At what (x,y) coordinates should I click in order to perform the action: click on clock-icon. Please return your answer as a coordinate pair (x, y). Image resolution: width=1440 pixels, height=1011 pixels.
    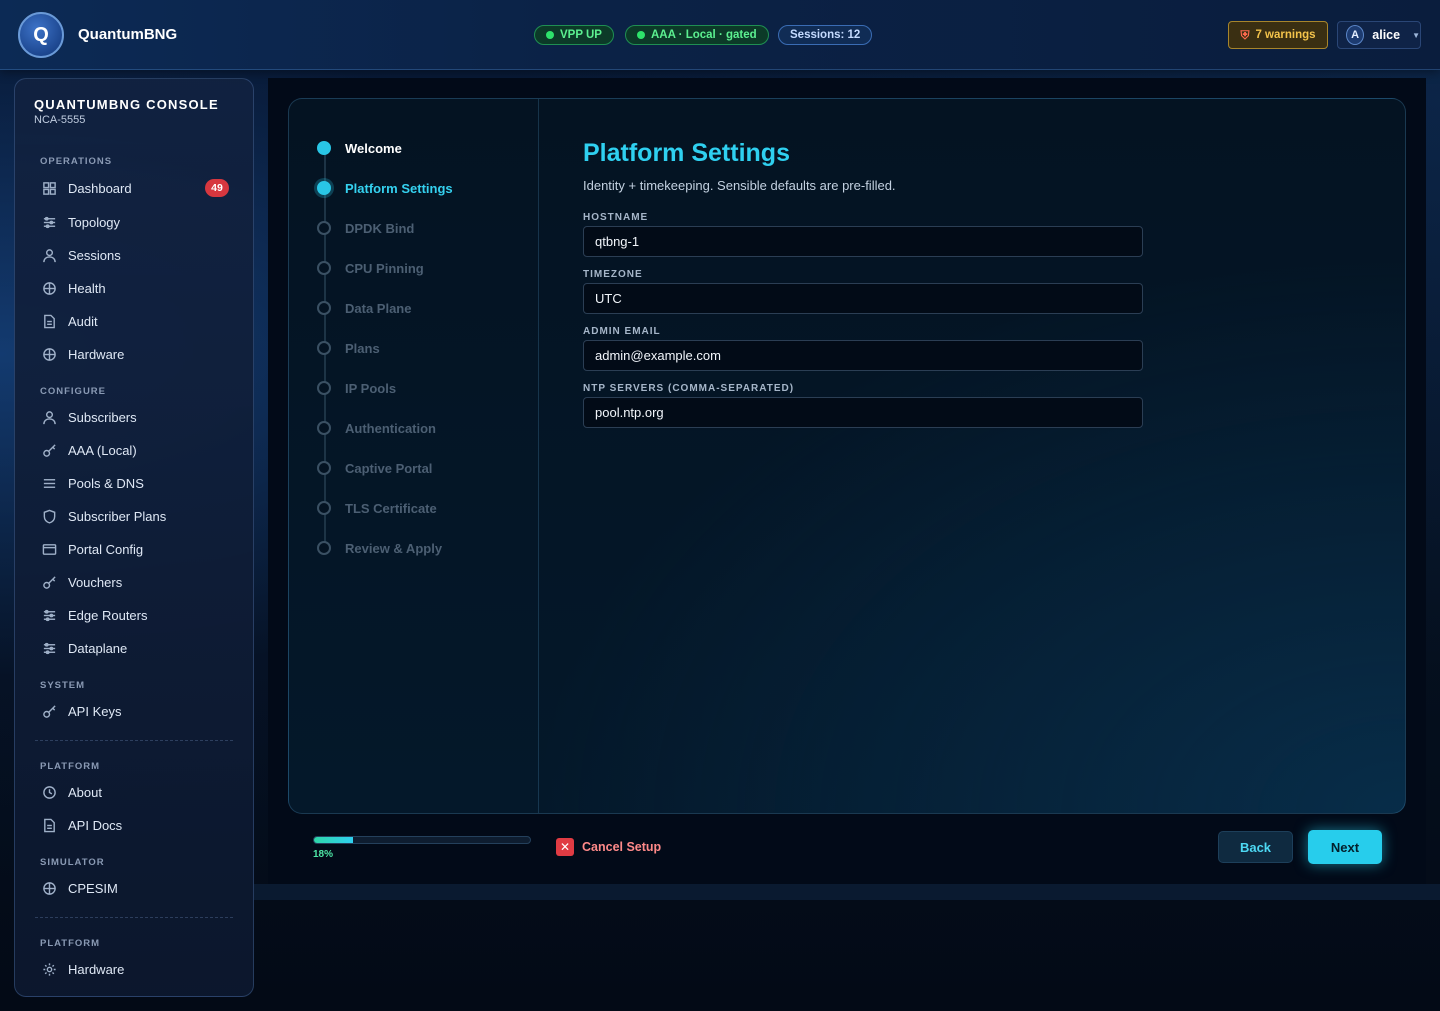
    Looking at the image, I should click on (49, 792).